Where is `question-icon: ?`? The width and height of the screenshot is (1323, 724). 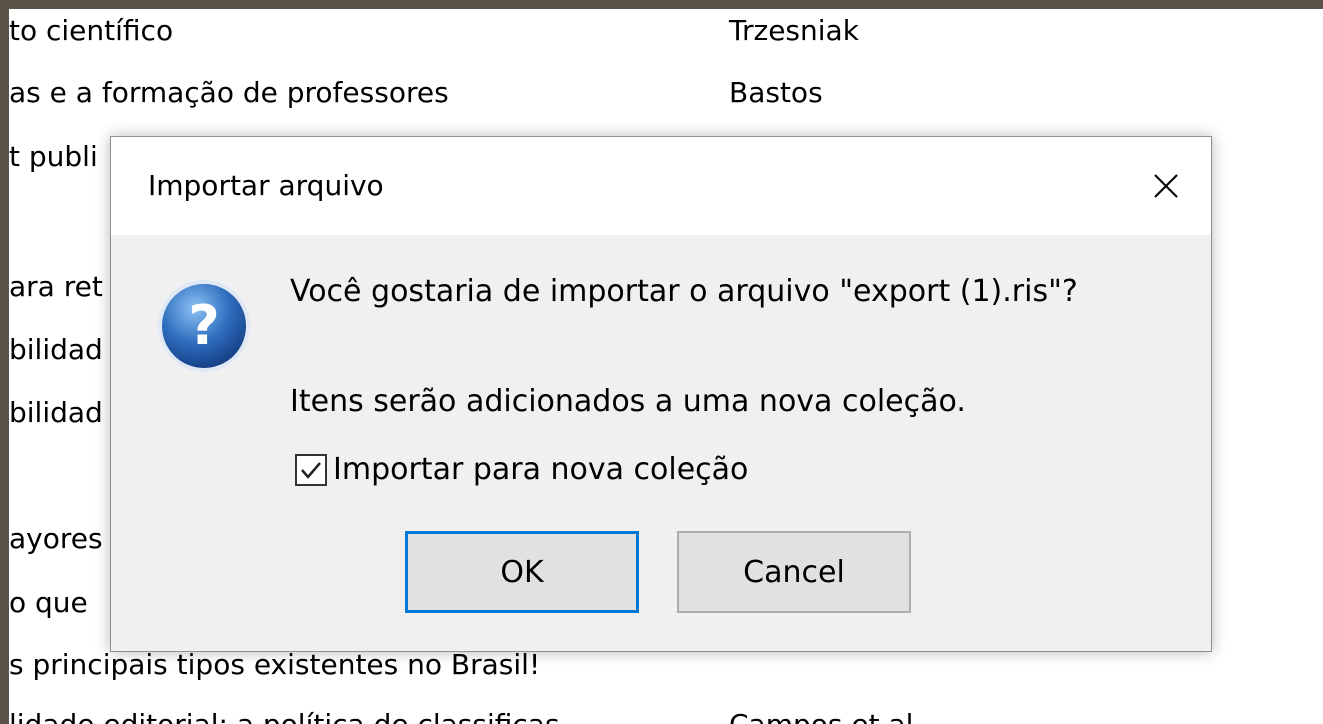 question-icon: ? is located at coordinates (204, 326).